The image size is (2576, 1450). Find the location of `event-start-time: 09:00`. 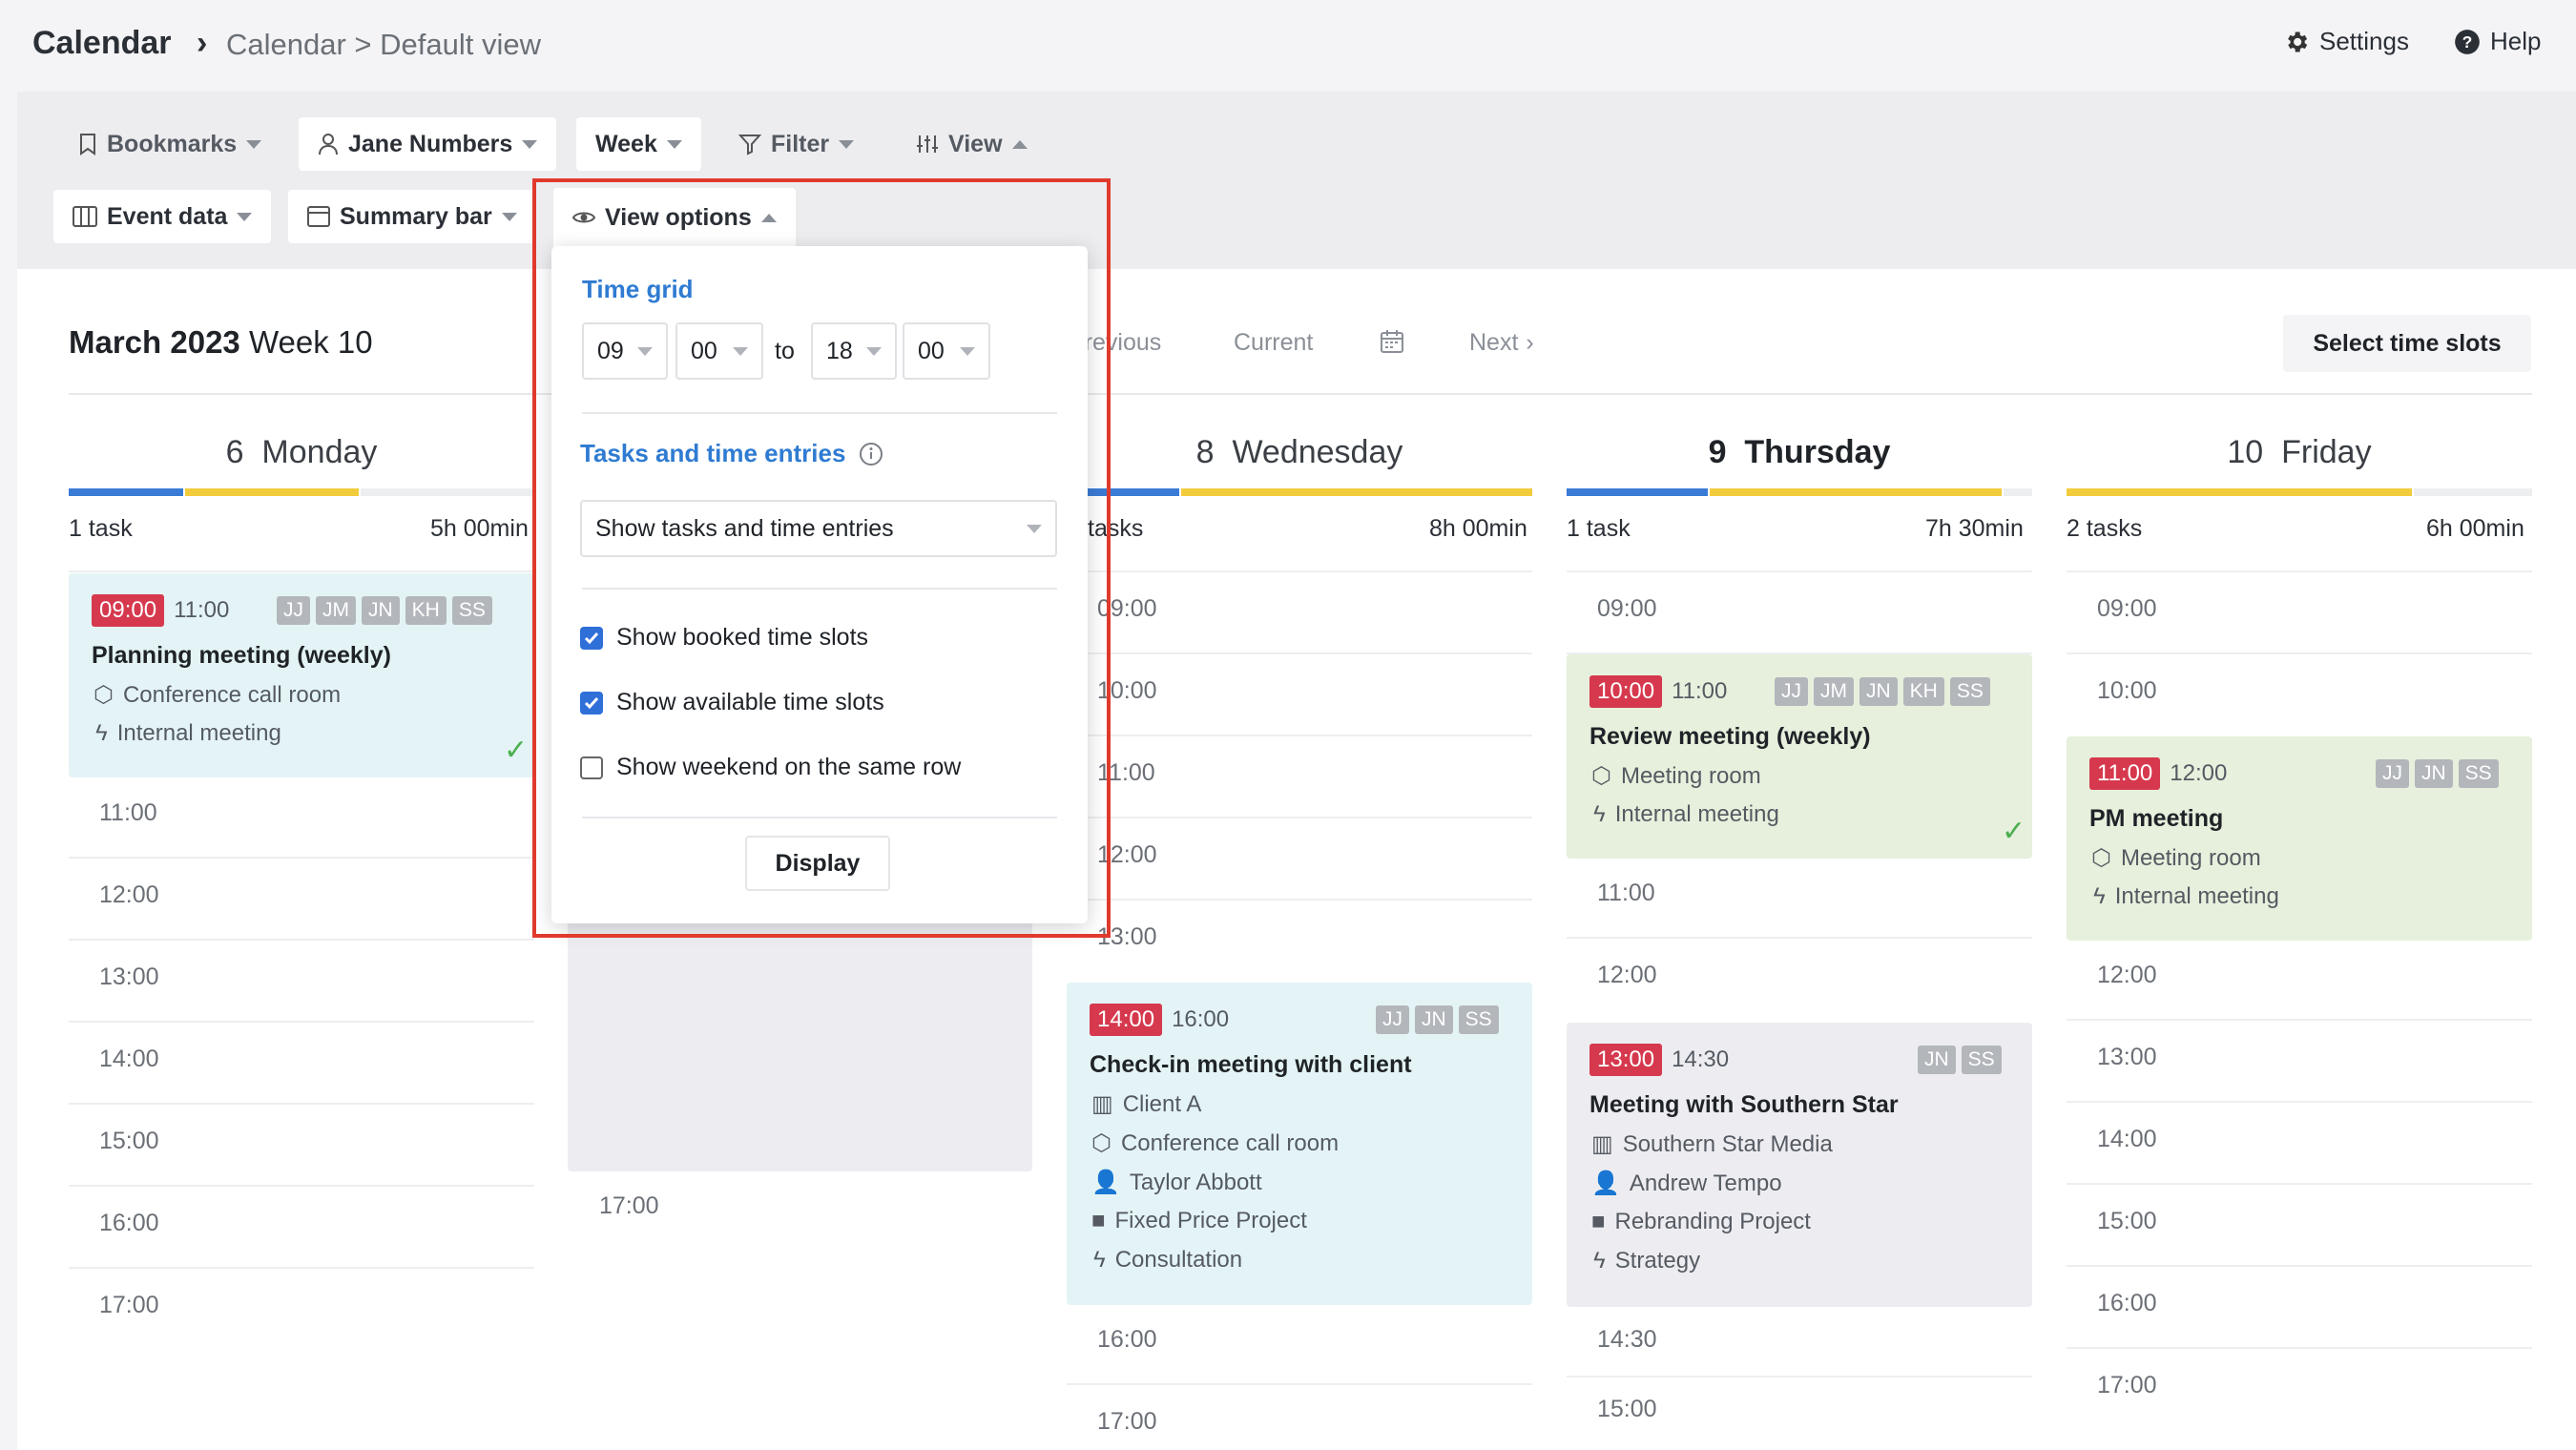

event-start-time: 09:00 is located at coordinates (128, 611).